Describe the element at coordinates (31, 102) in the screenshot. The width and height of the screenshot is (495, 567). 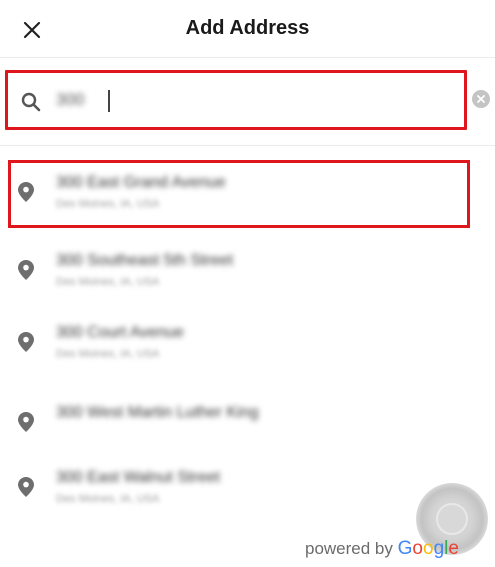
I see `search-icon` at that location.